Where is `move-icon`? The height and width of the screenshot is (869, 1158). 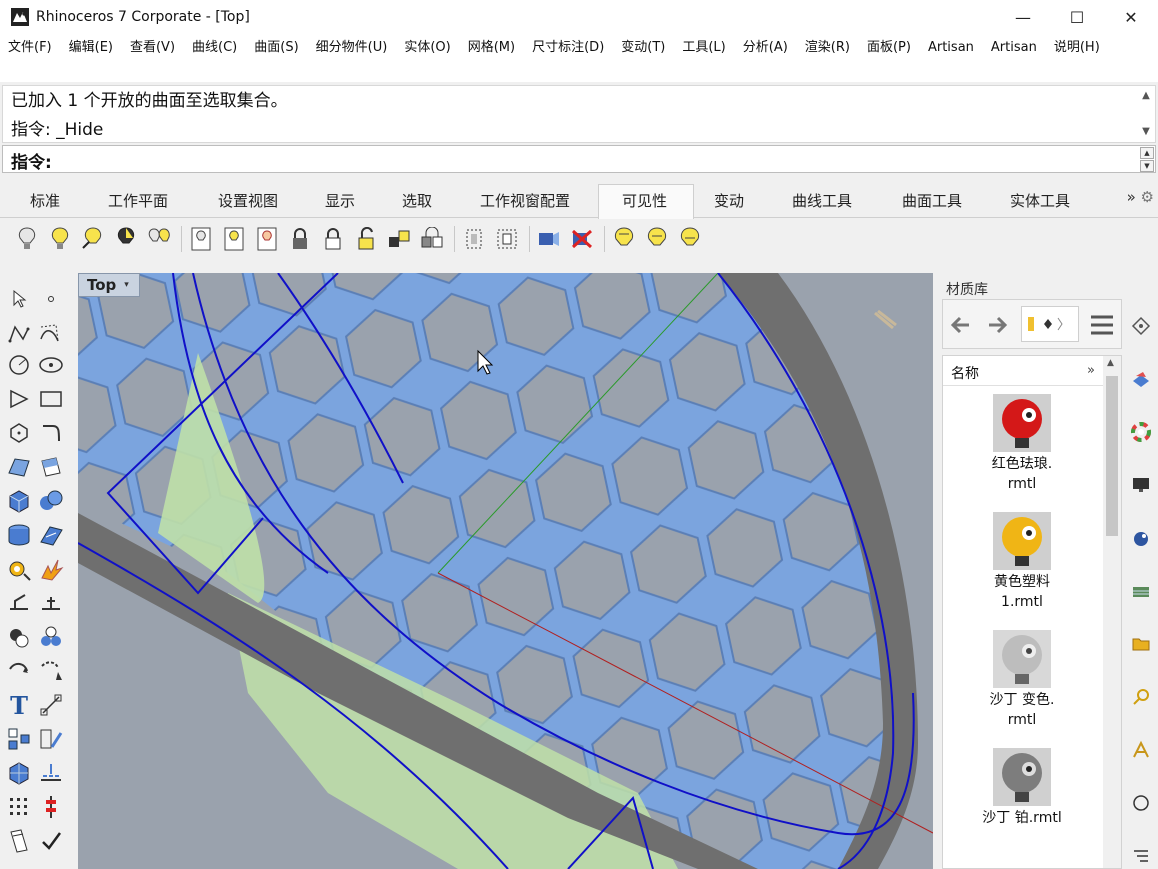 move-icon is located at coordinates (51, 671).